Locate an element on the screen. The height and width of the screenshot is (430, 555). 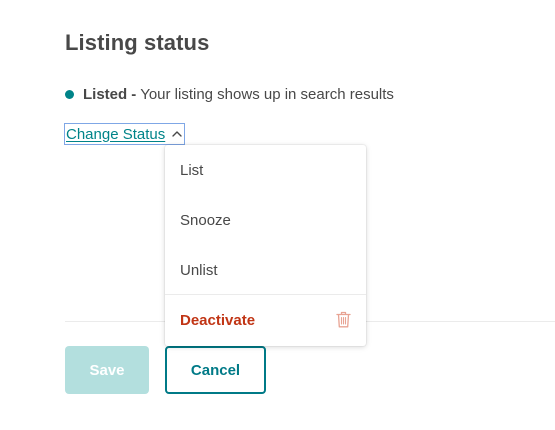
status-description: Your listing shows up in search results is located at coordinates (267, 94).